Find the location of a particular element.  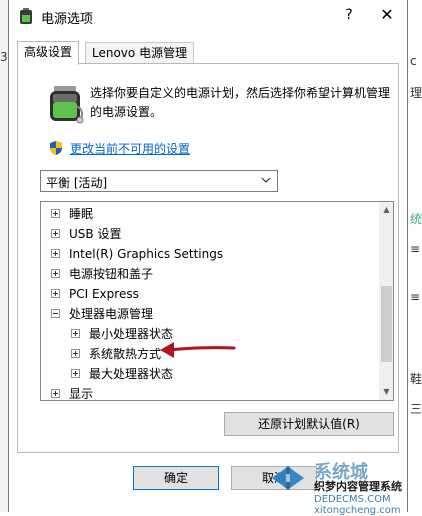

ok-button: 确定 is located at coordinates (176, 478).